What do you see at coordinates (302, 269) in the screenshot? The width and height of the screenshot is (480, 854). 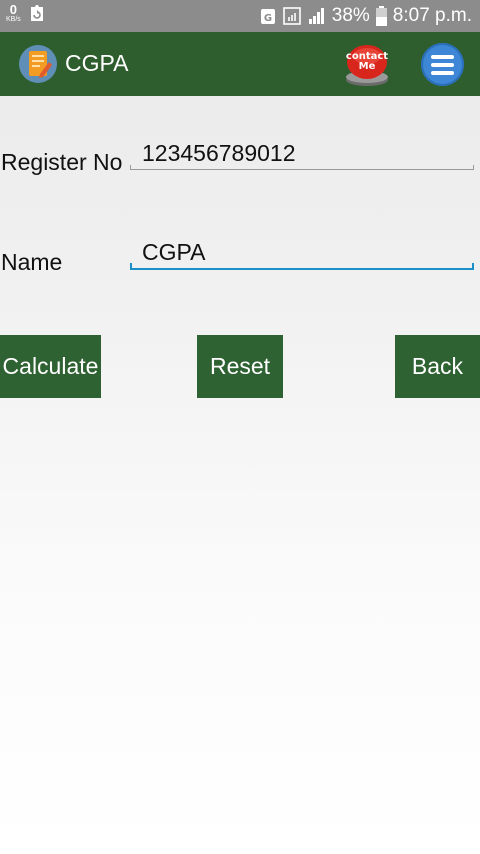 I see `name-underline` at bounding box center [302, 269].